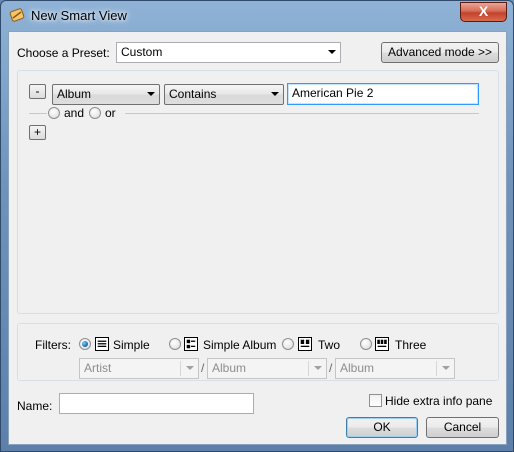 The image size is (514, 452). Describe the element at coordinates (382, 427) in the screenshot. I see `ok-button: OK` at that location.